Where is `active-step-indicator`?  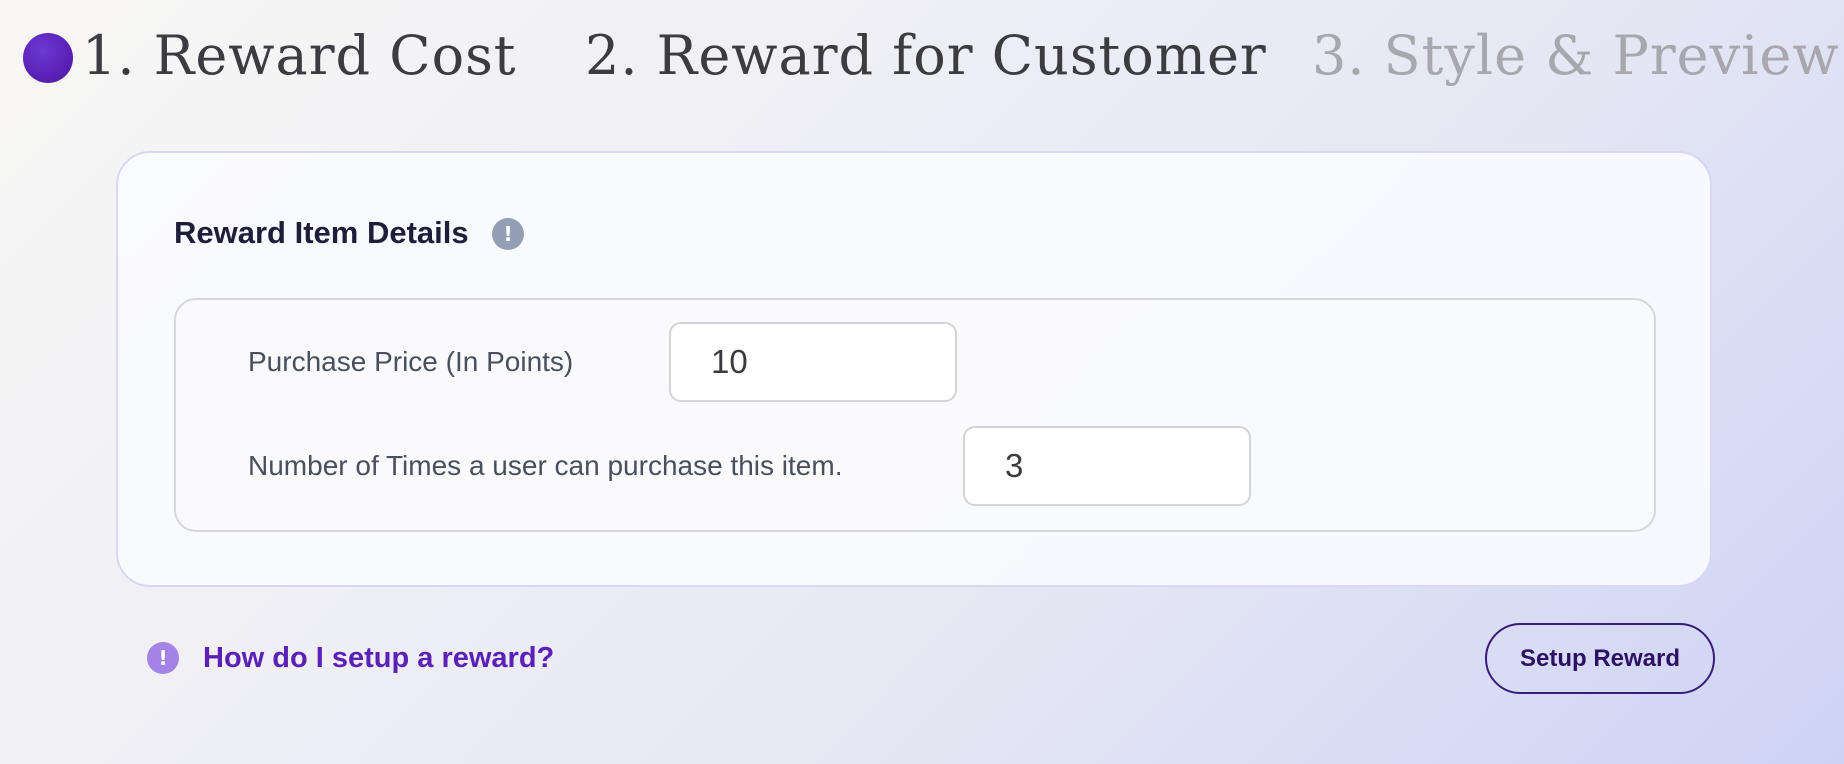
active-step-indicator is located at coordinates (48, 58).